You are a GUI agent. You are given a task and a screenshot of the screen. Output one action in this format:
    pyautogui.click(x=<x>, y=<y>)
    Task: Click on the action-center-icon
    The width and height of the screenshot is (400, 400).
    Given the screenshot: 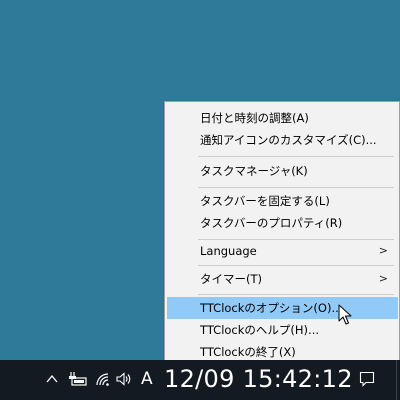 What is the action you would take?
    pyautogui.click(x=367, y=379)
    